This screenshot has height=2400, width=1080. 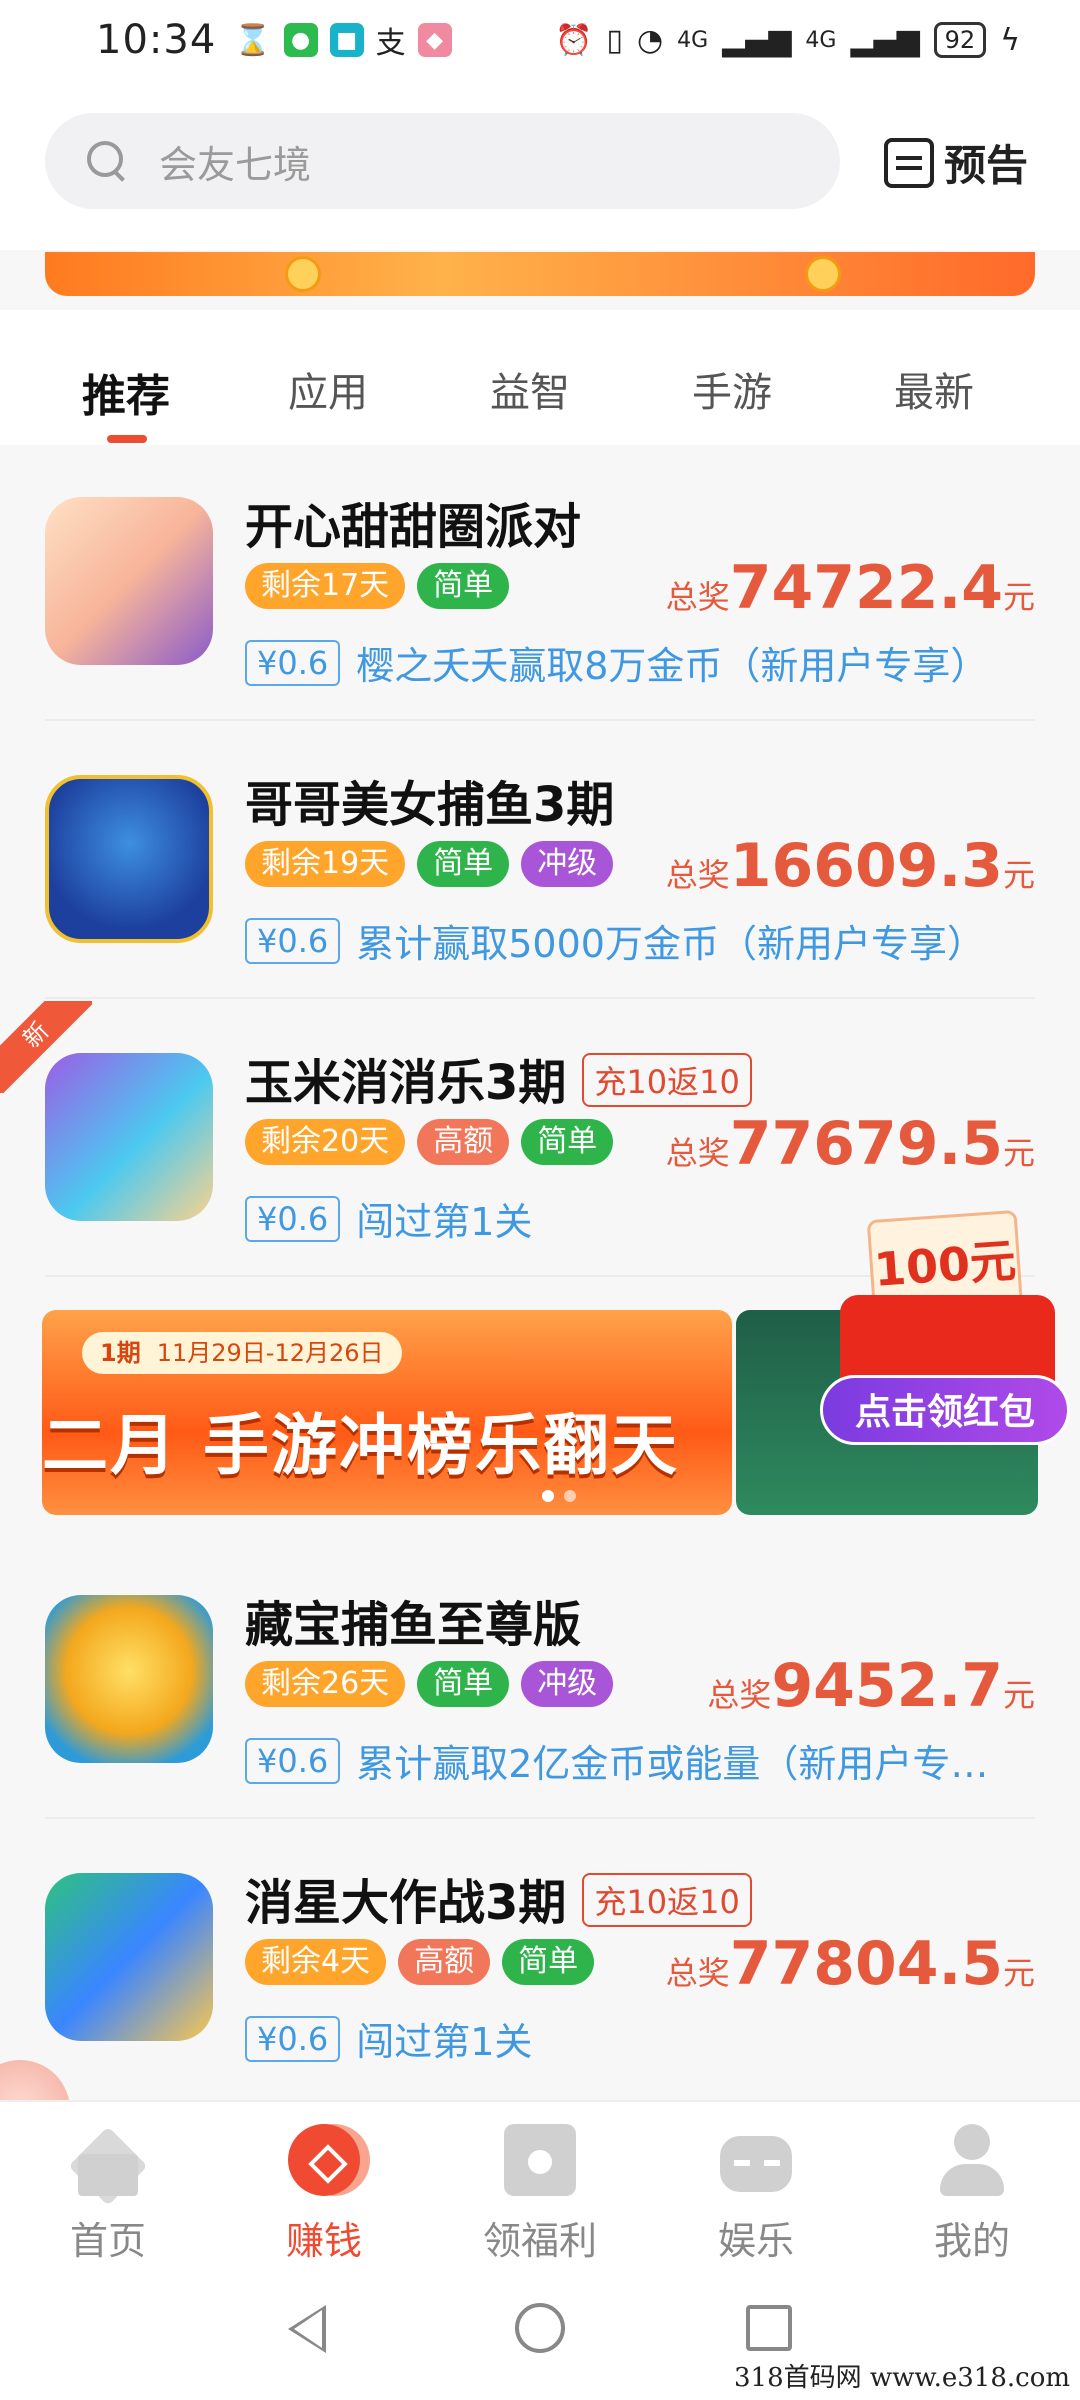 What do you see at coordinates (444, 1962) in the screenshot?
I see `high-reward-tag: 高额` at bounding box center [444, 1962].